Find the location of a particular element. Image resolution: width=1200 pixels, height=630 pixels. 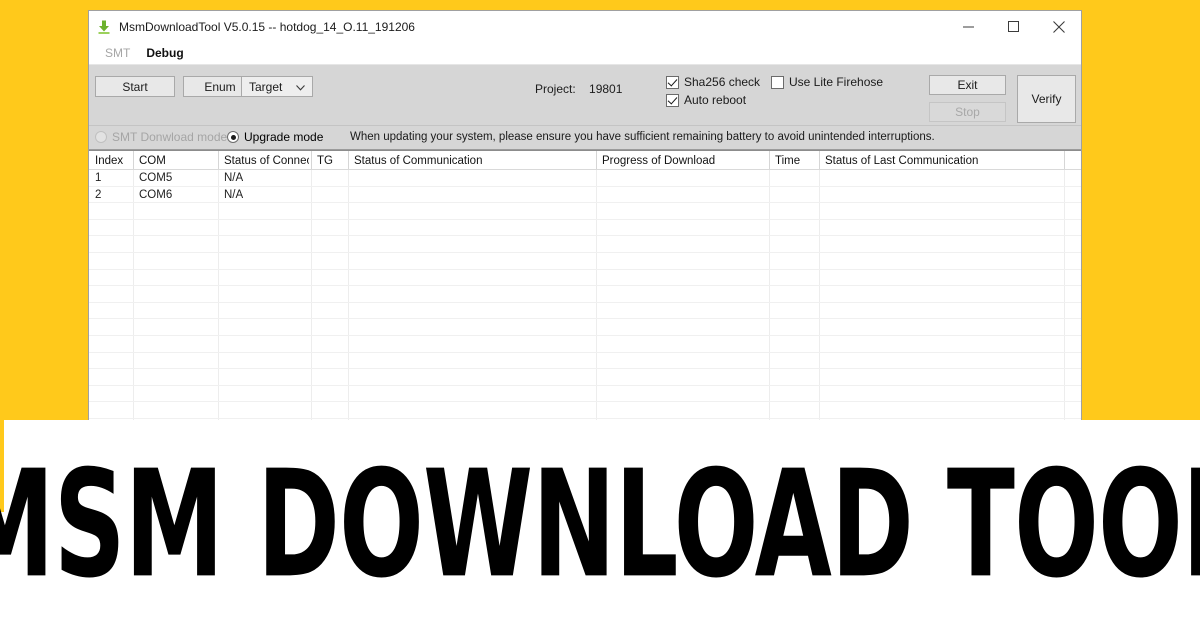

use-lite-firehose-checkbox: Use Lite Firehose is located at coordinates (827, 82).